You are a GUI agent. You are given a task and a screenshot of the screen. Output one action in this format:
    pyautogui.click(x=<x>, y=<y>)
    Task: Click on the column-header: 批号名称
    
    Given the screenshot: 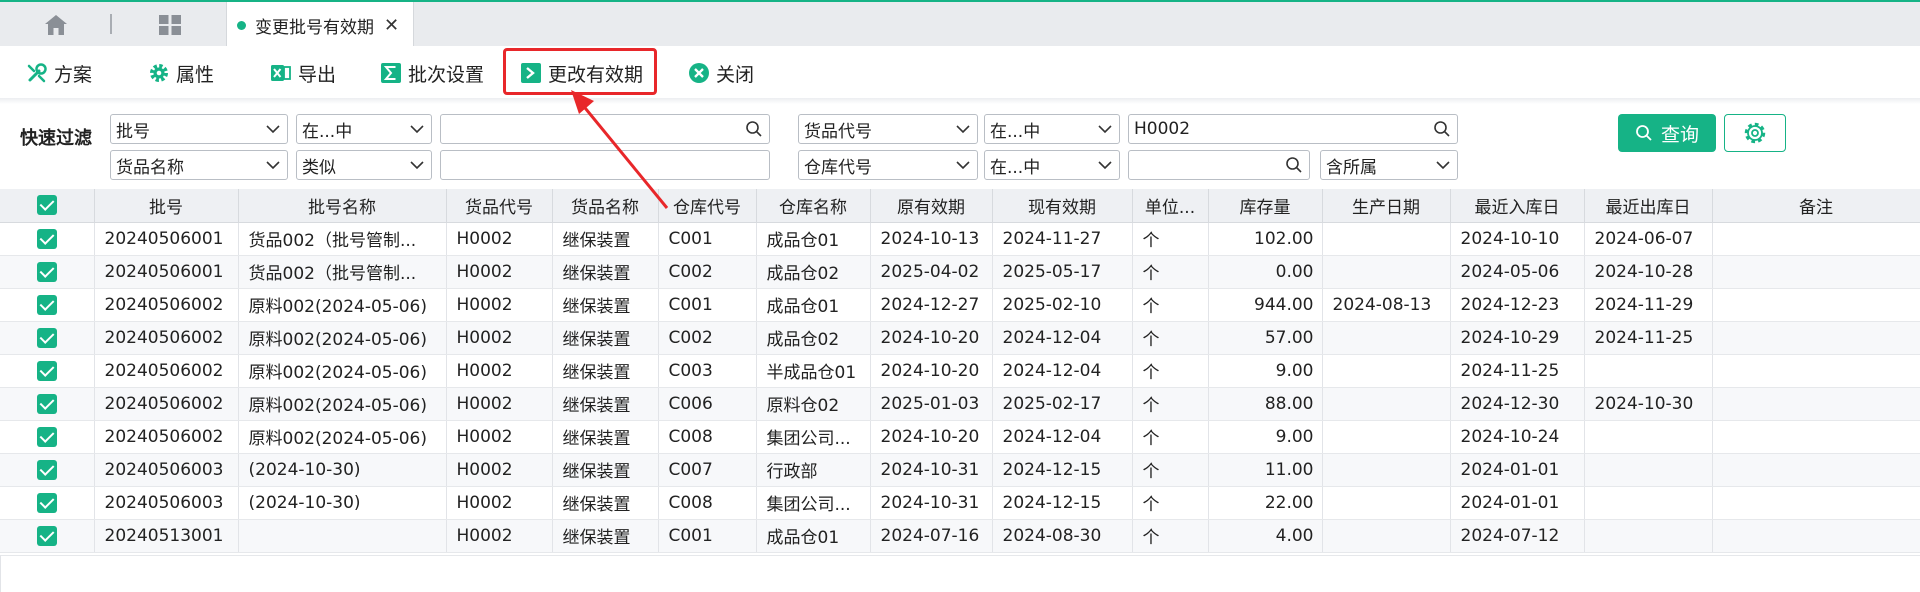 What is the action you would take?
    pyautogui.click(x=342, y=206)
    